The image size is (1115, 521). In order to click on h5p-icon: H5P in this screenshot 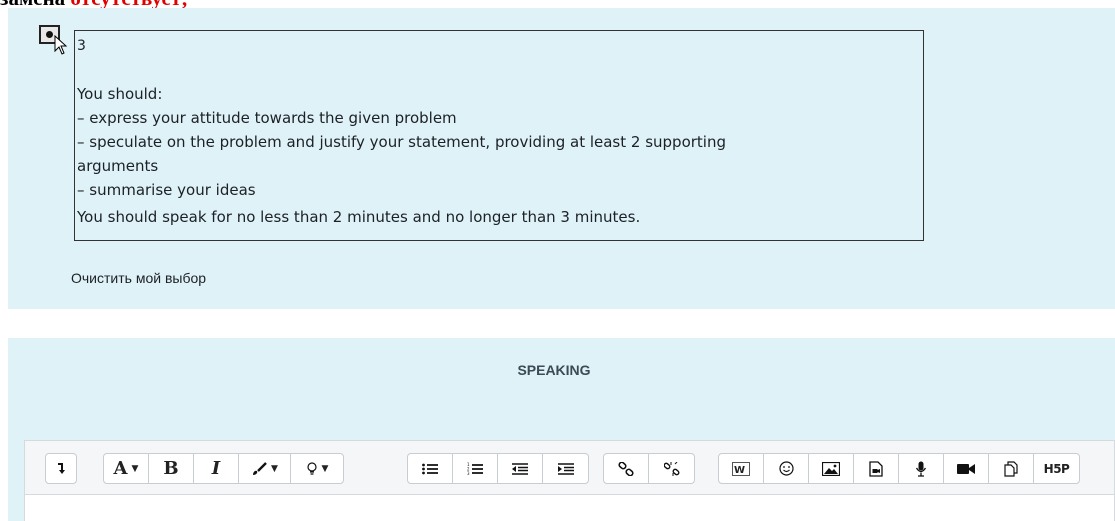, I will do `click(1056, 468)`.